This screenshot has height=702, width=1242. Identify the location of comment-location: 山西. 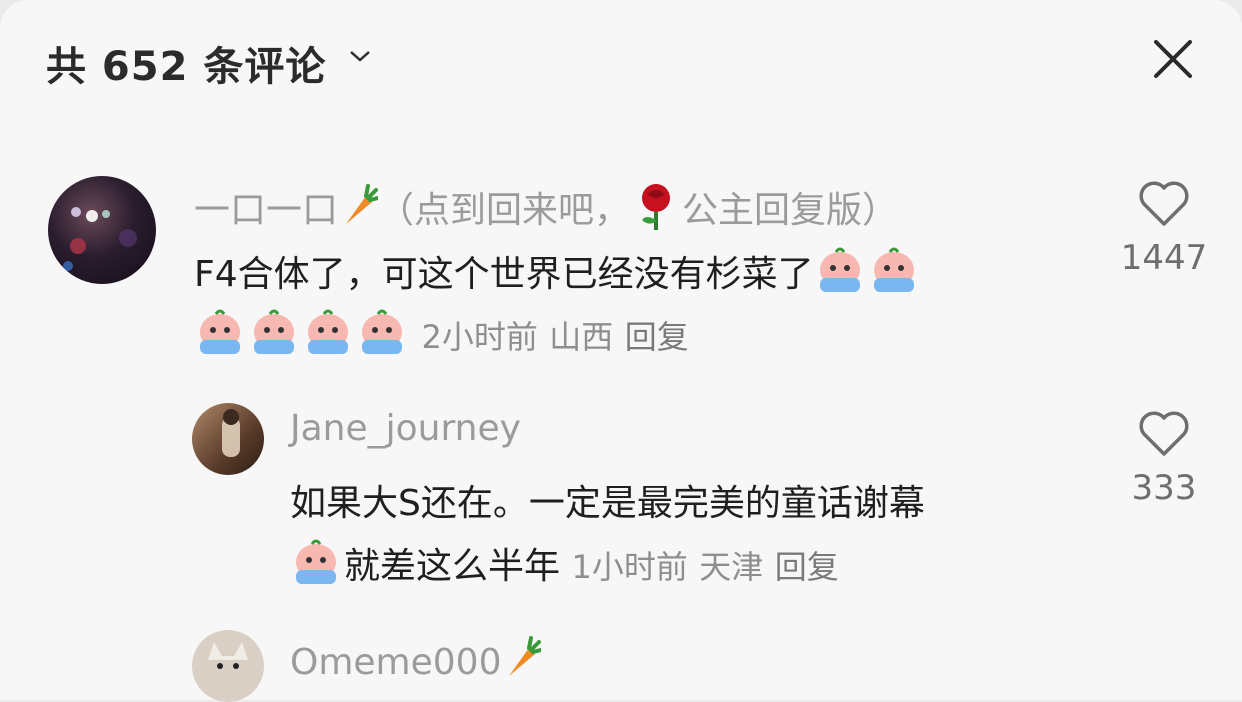
(581, 337).